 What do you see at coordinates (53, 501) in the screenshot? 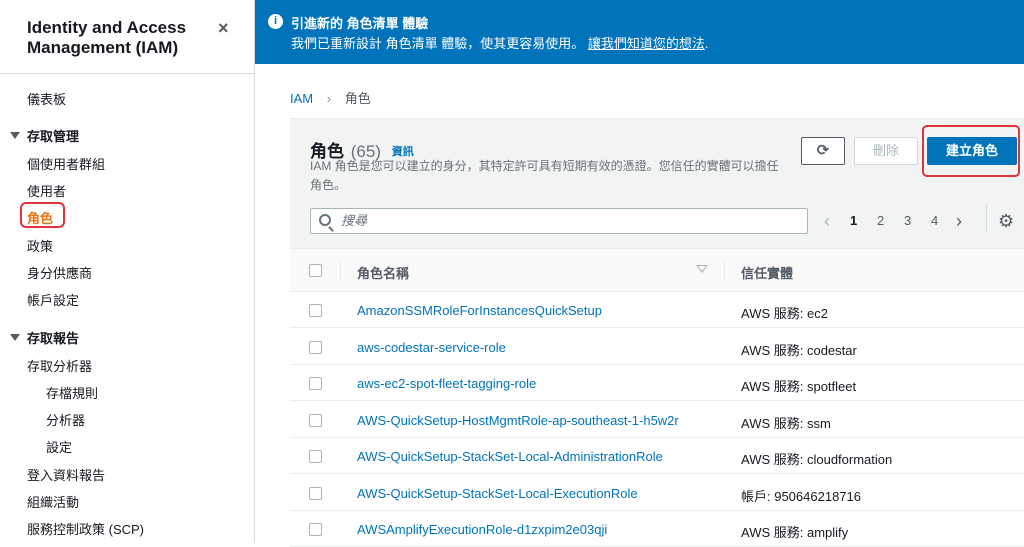
I see `sidebar-item-org-activity: 組織活動` at bounding box center [53, 501].